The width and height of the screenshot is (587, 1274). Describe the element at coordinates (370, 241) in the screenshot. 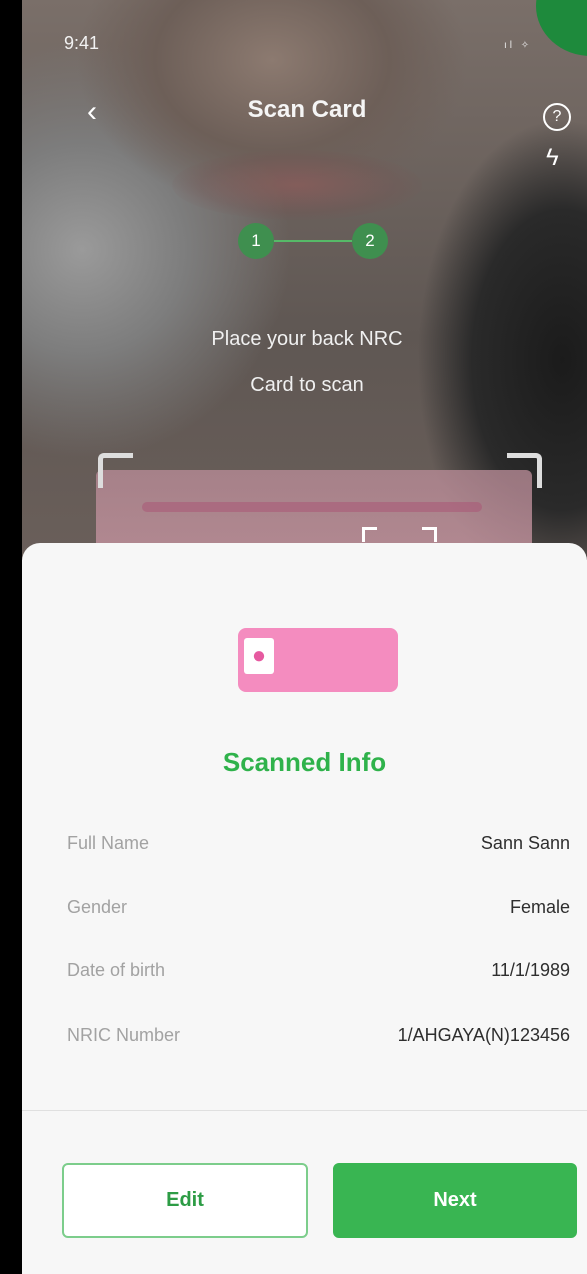

I see `step-2: 2` at that location.